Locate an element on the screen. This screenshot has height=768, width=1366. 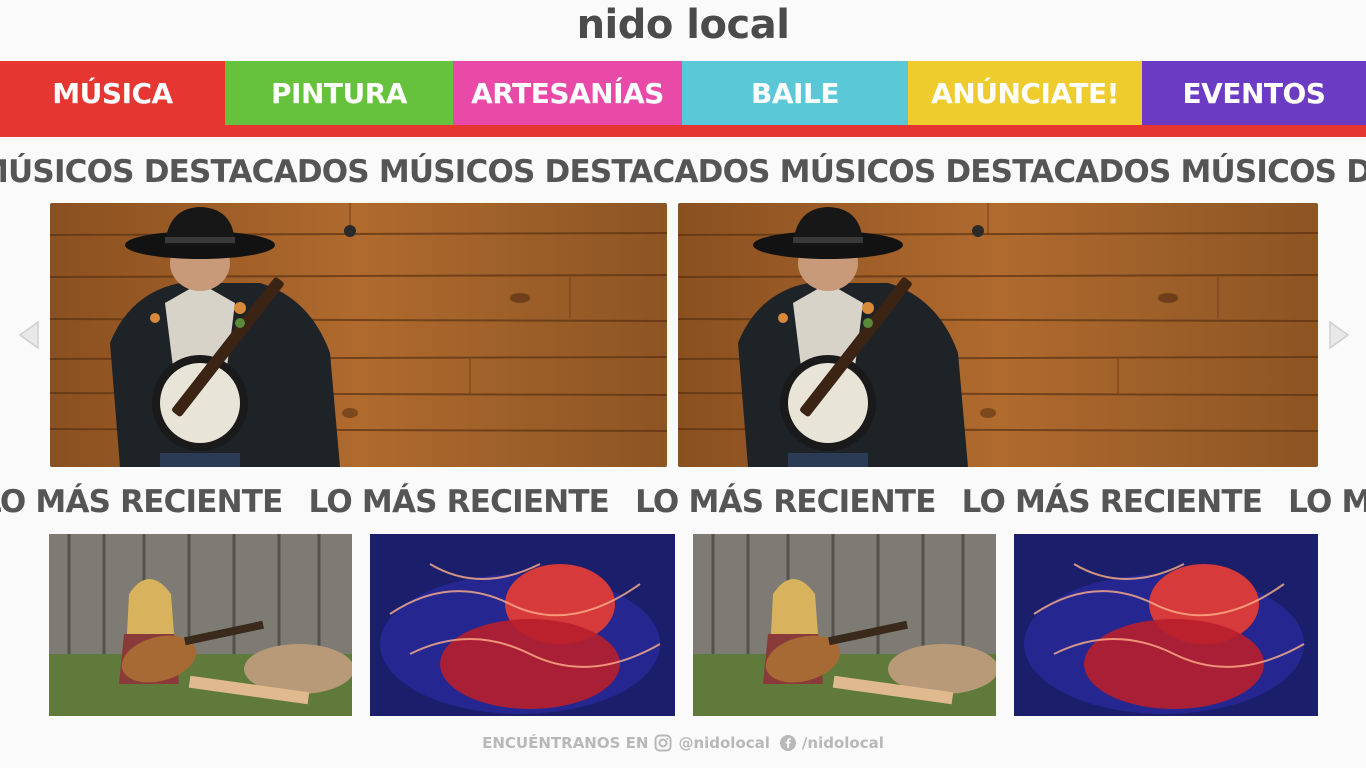
site-title: nido local is located at coordinates (683, 25).